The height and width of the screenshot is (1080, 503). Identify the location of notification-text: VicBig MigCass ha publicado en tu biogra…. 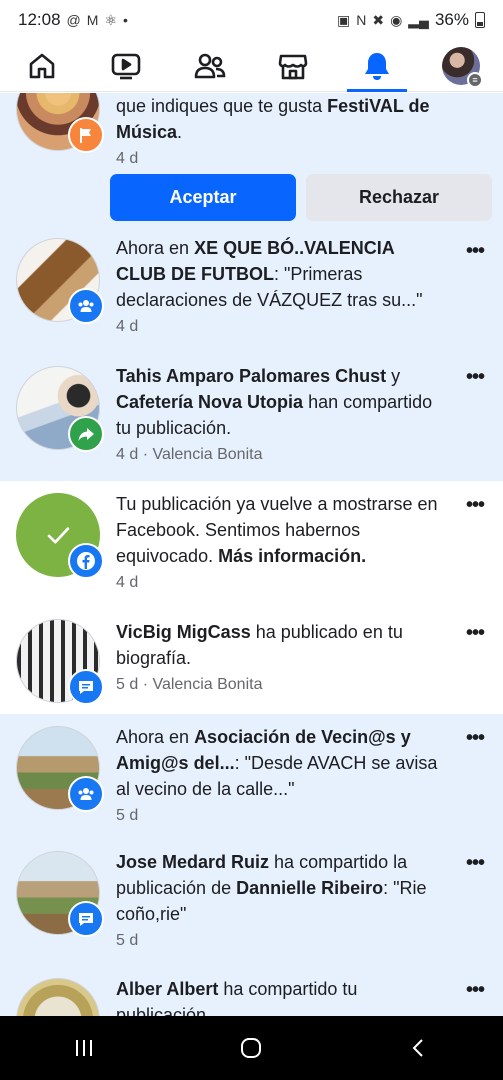
(281, 657).